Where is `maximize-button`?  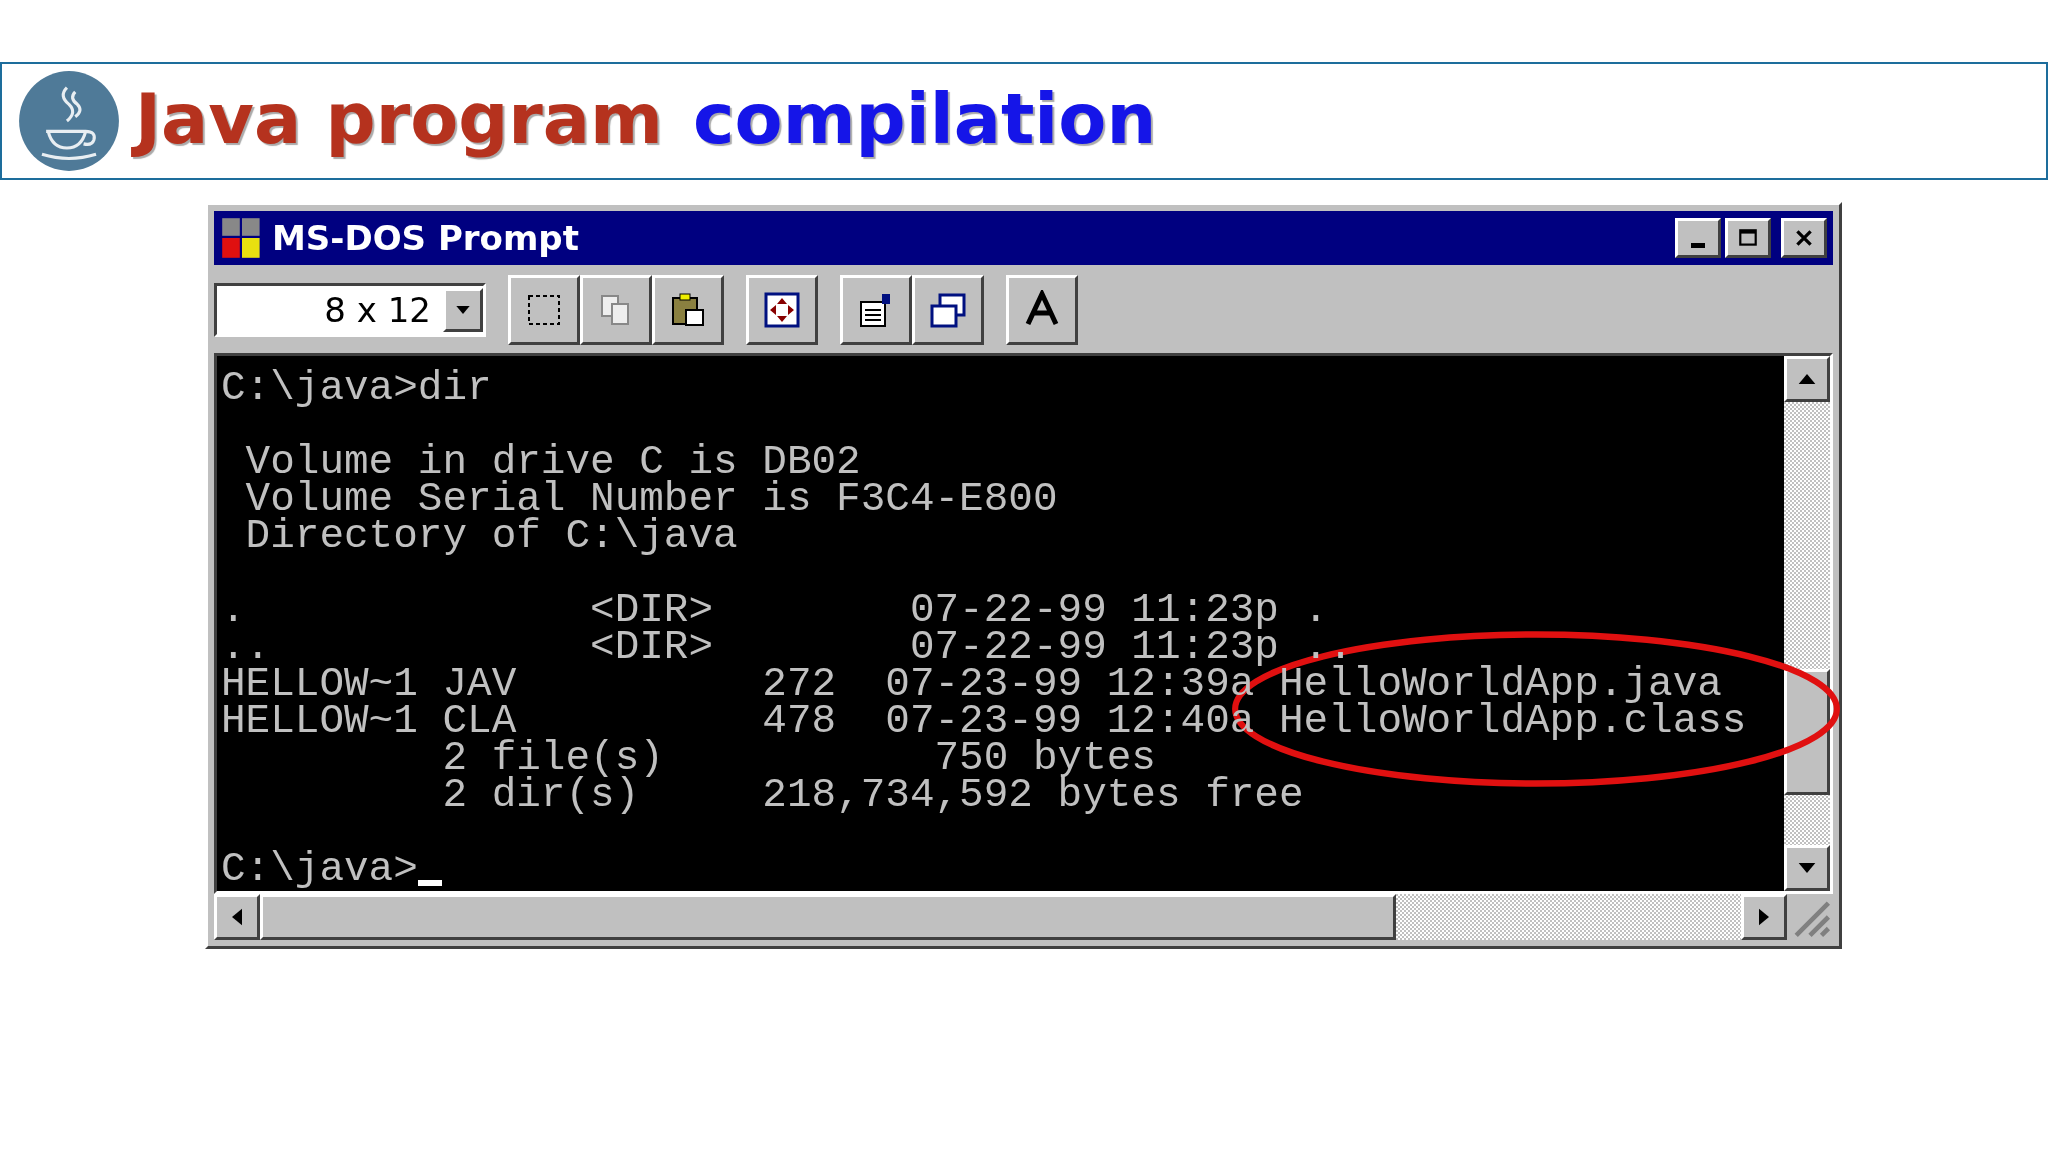 maximize-button is located at coordinates (1748, 238).